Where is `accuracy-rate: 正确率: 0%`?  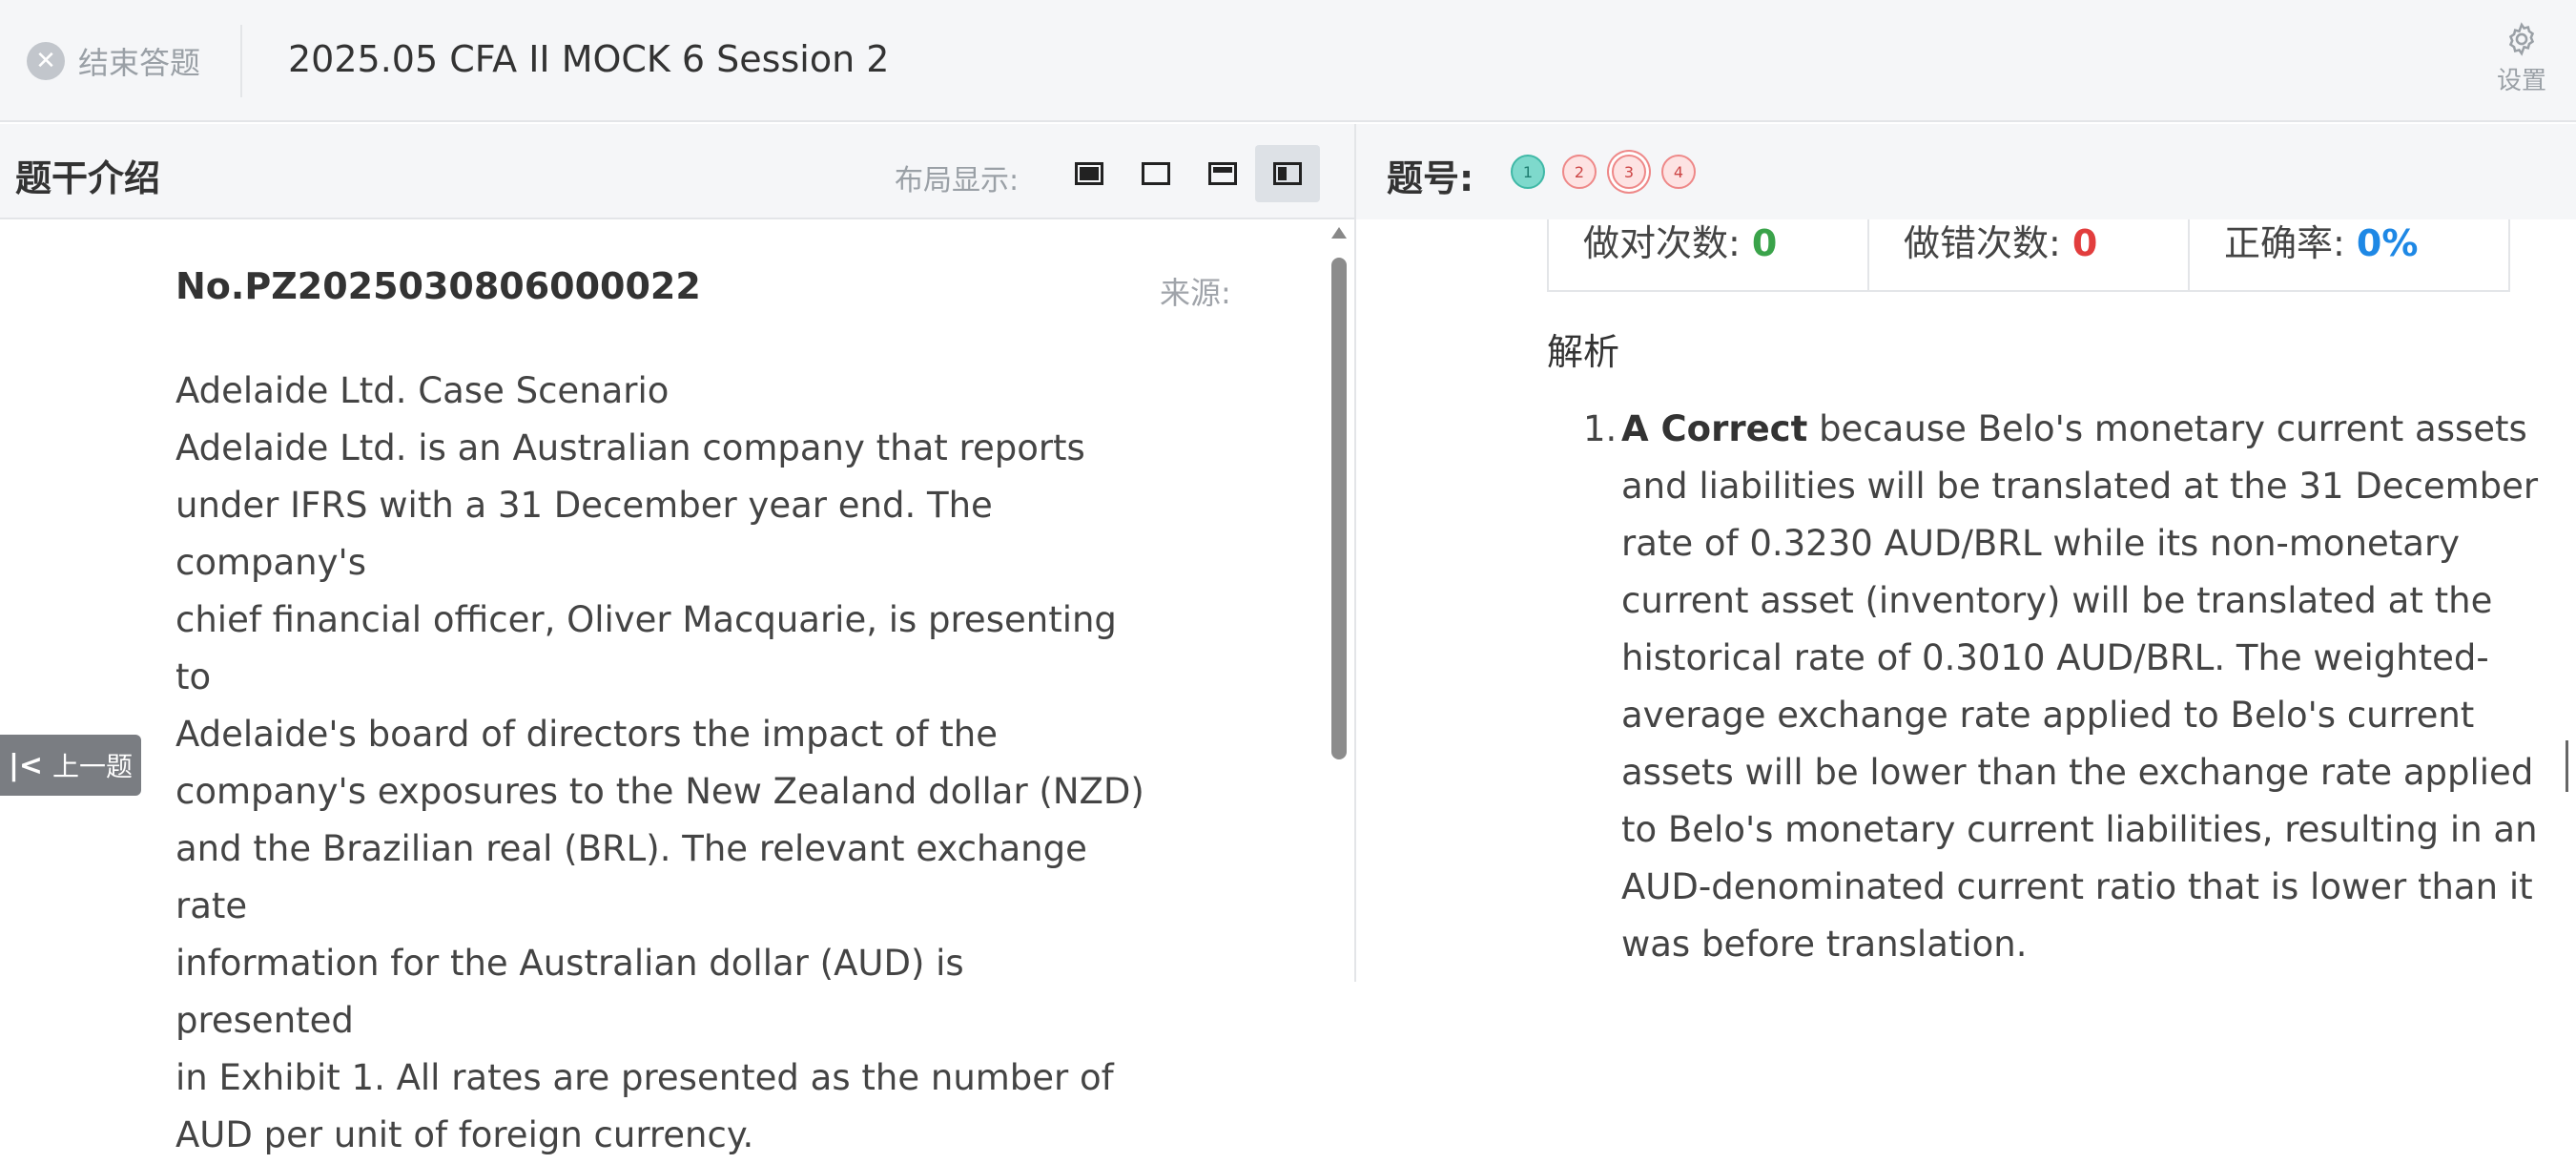 accuracy-rate: 正确率: 0% is located at coordinates (2349, 254).